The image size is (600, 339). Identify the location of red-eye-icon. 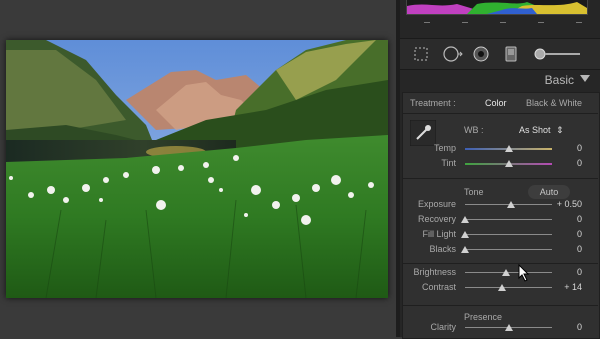
(481, 56).